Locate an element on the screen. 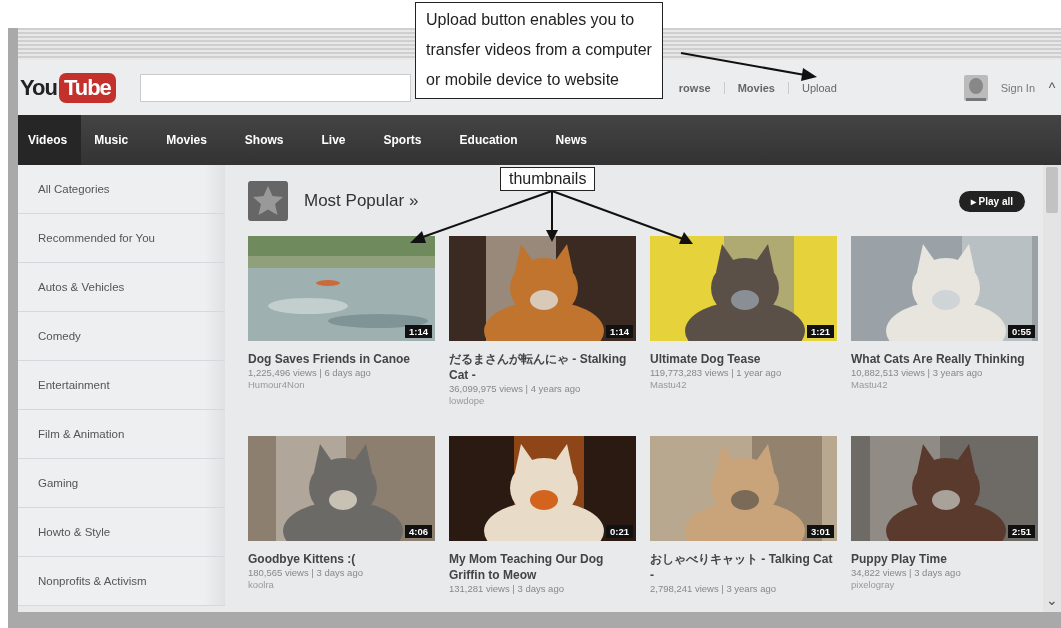 The image size is (1061, 628). scrollbar: ⌄ is located at coordinates (1052, 388).